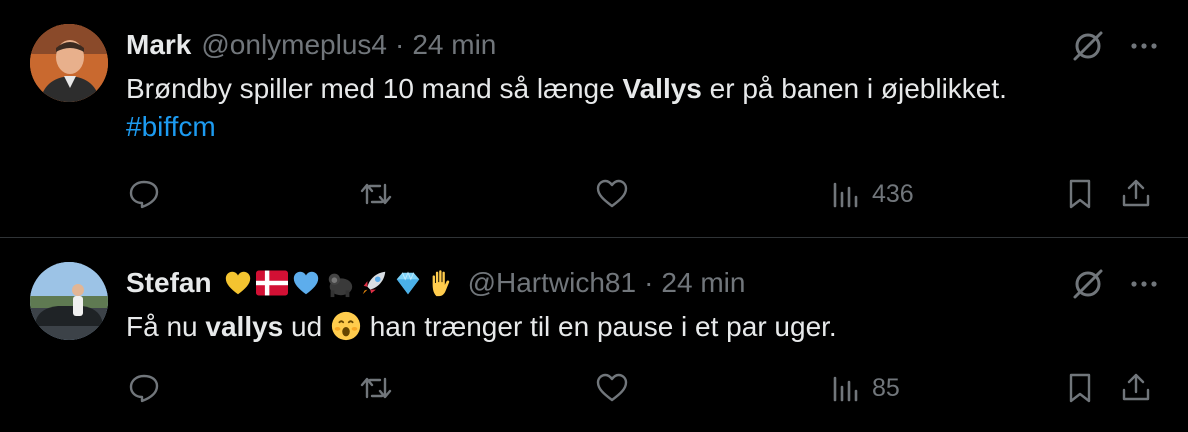 The image size is (1188, 432). What do you see at coordinates (346, 326) in the screenshot?
I see `face-exhaling-icon` at bounding box center [346, 326].